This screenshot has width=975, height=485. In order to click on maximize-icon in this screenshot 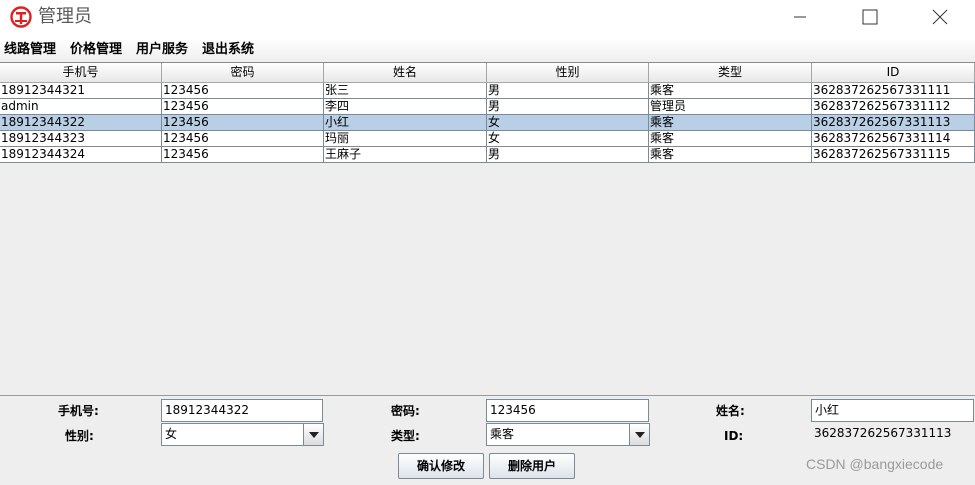, I will do `click(870, 17)`.